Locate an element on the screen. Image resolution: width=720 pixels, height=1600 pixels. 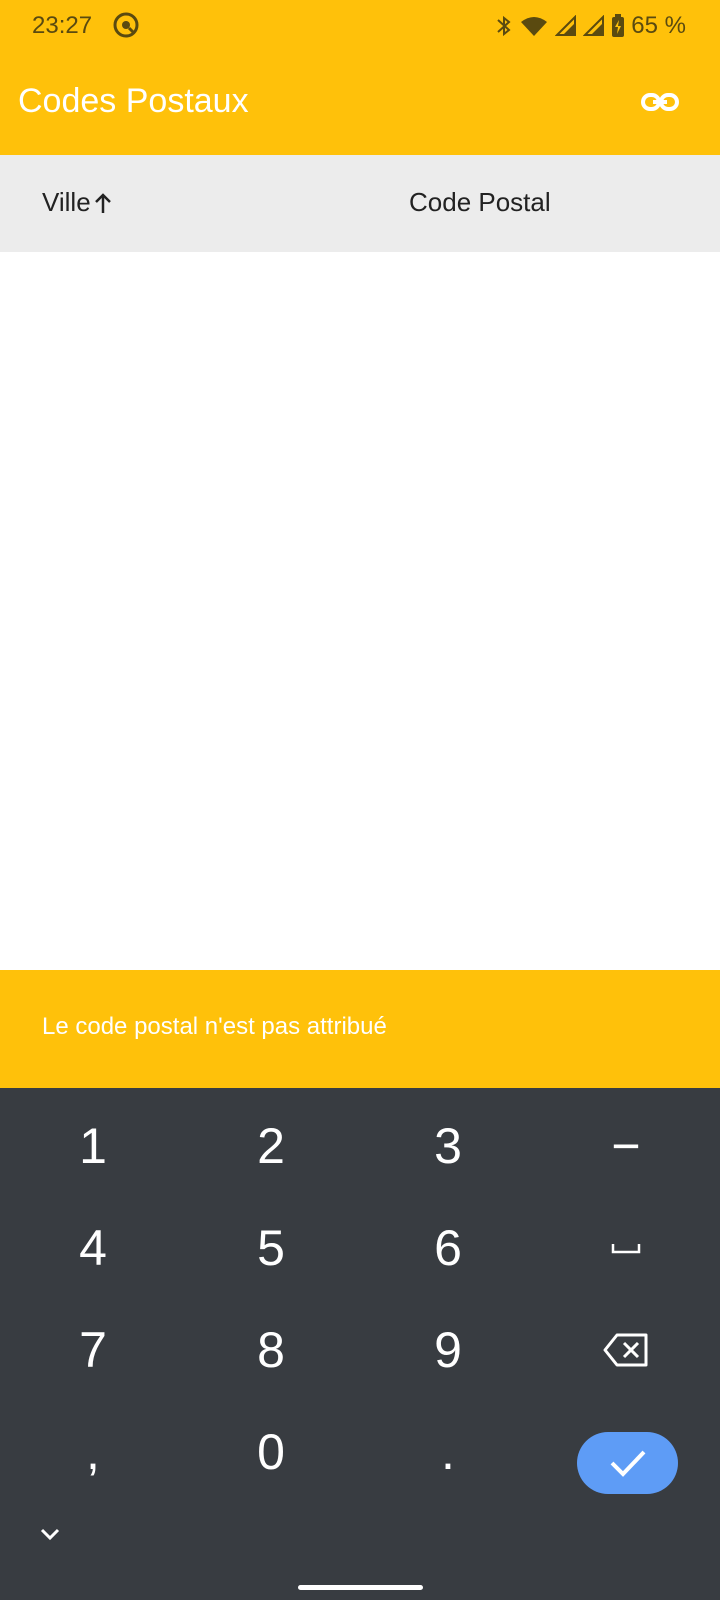
enter-key is located at coordinates (627, 1463).